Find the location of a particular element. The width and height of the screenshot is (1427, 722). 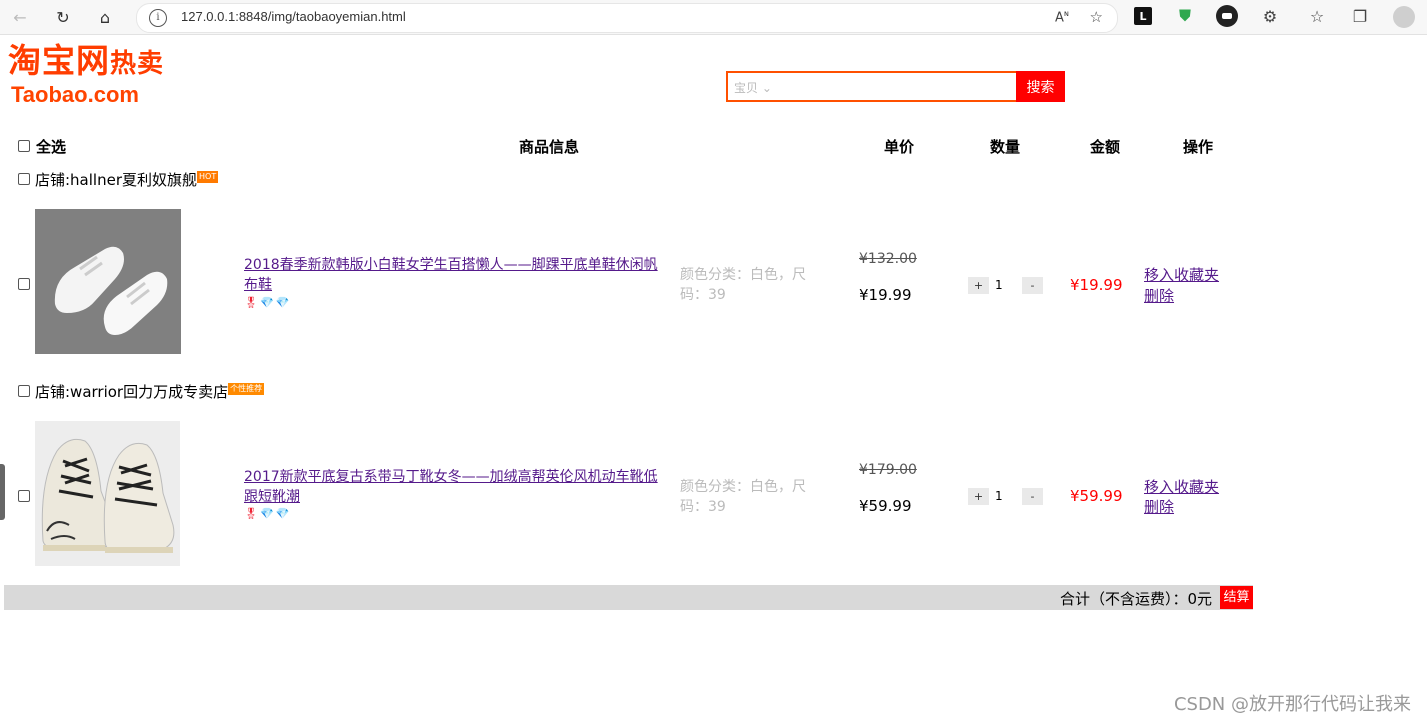

collections-icon: ❐ is located at coordinates (1360, 16).